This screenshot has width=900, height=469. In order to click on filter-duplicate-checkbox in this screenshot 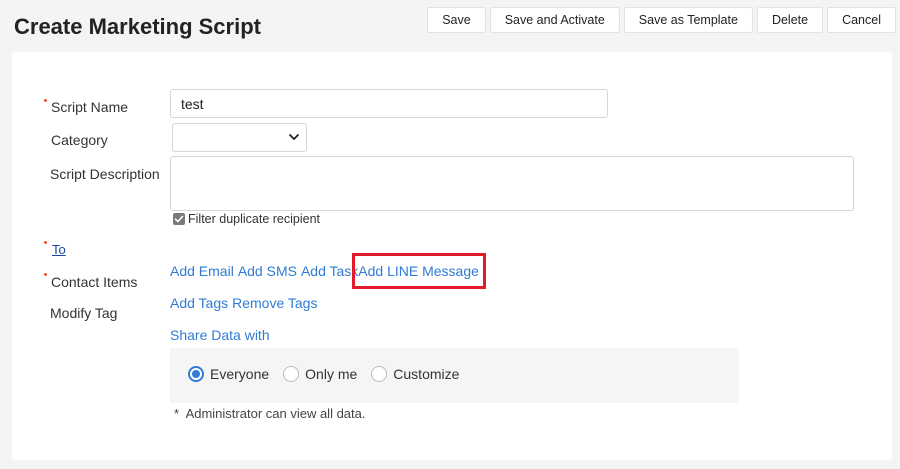, I will do `click(179, 219)`.